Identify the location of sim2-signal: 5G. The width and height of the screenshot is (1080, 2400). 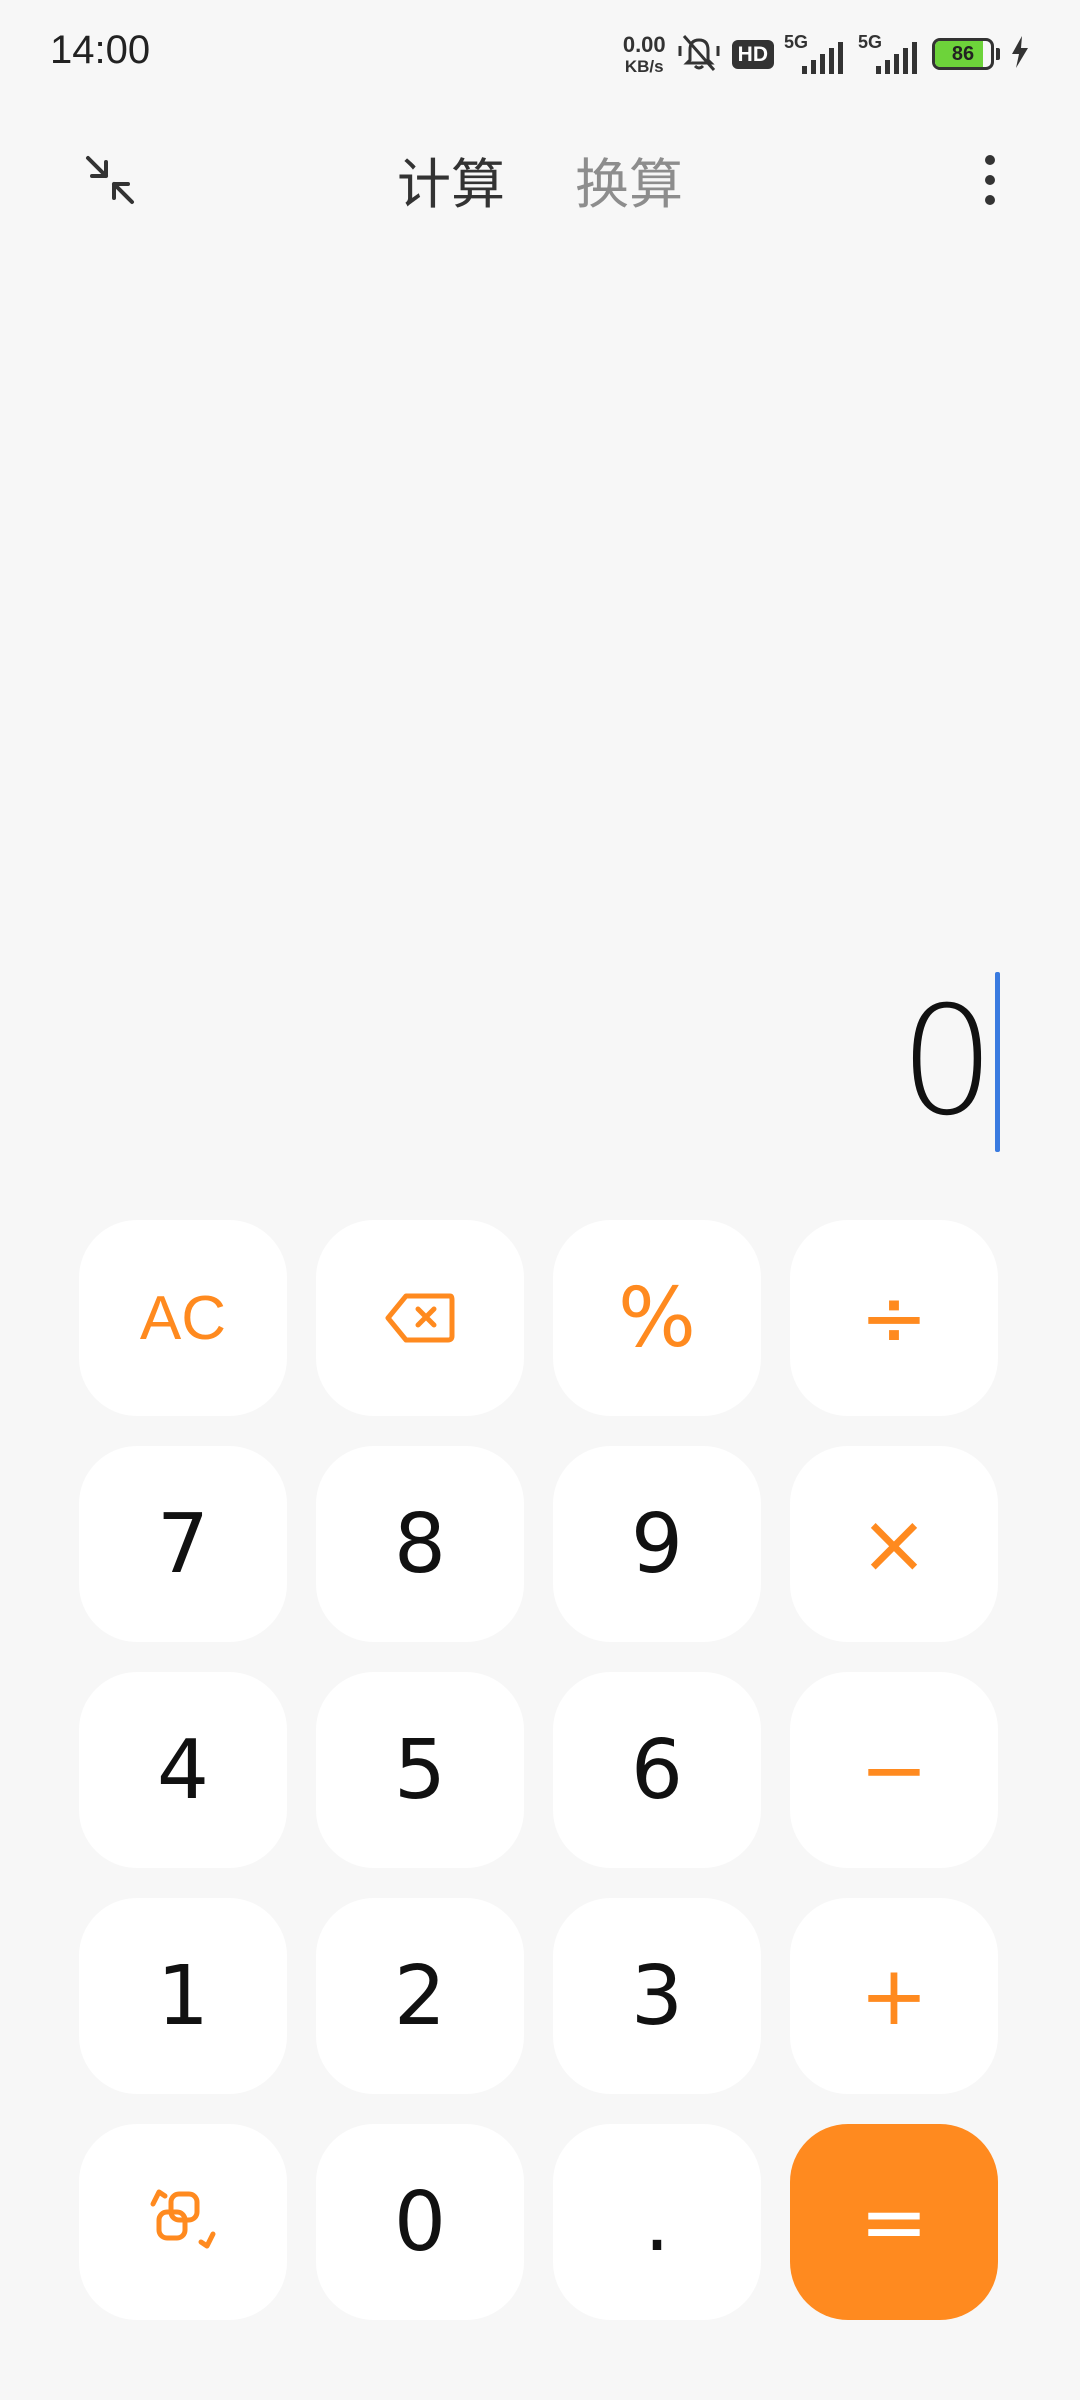
(890, 54).